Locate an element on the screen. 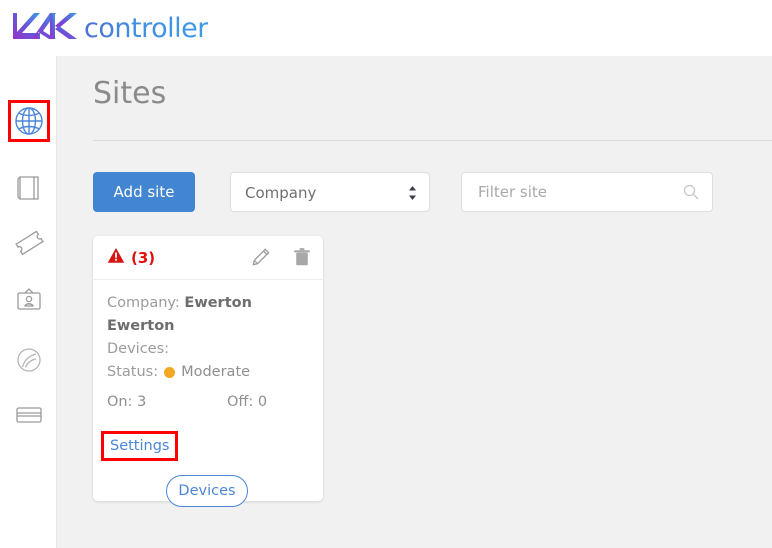 The width and height of the screenshot is (772, 548). site-card-header: (3) is located at coordinates (208, 258).